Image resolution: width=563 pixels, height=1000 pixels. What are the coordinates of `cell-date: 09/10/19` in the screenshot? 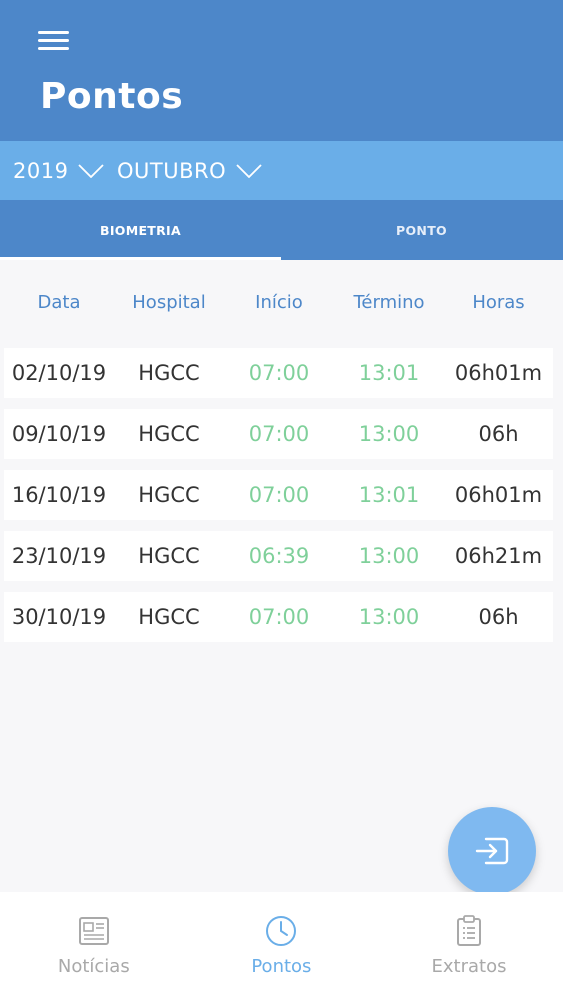 It's located at (59, 434).